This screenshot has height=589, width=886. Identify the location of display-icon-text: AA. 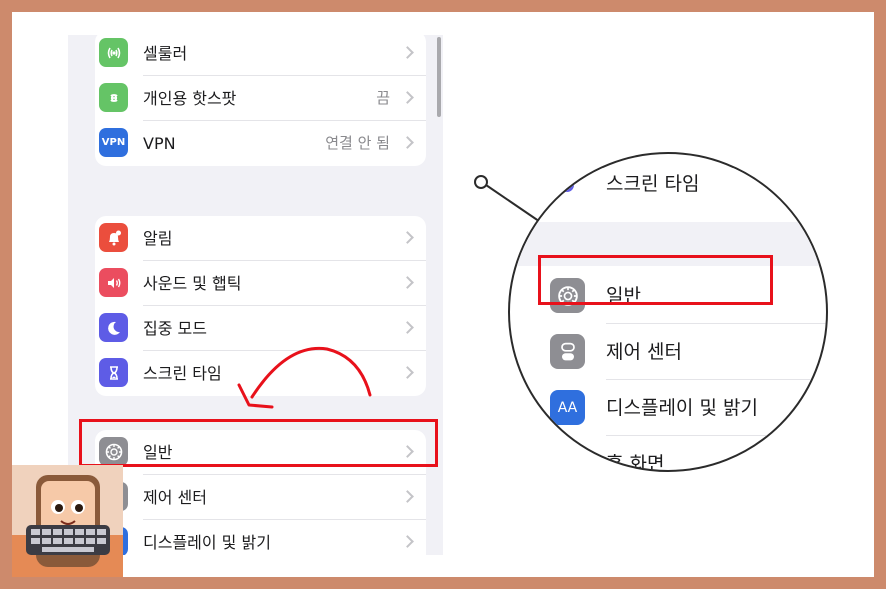
(567, 407).